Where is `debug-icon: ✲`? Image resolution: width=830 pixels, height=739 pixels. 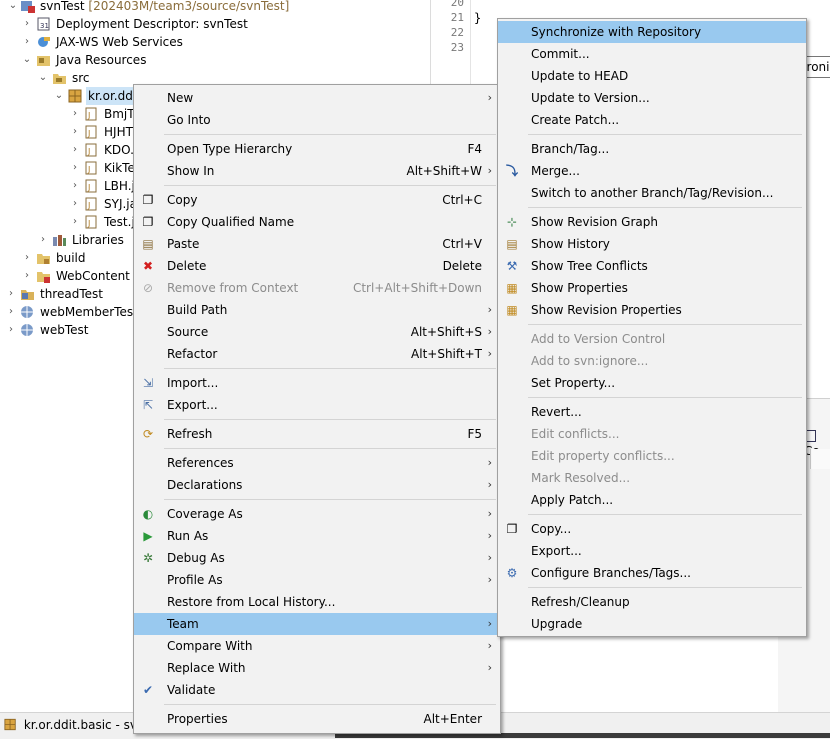 debug-icon: ✲ is located at coordinates (148, 558).